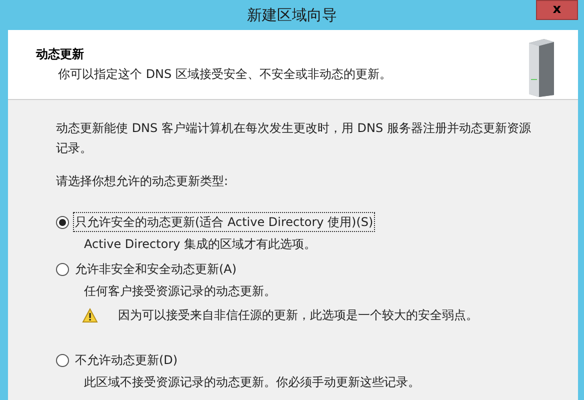 This screenshot has width=584, height=400. Describe the element at coordinates (225, 74) in the screenshot. I see `page-subtitle: 你可以指定这个 DNS 区域接受安全、不安全或非动态的更新。` at that location.